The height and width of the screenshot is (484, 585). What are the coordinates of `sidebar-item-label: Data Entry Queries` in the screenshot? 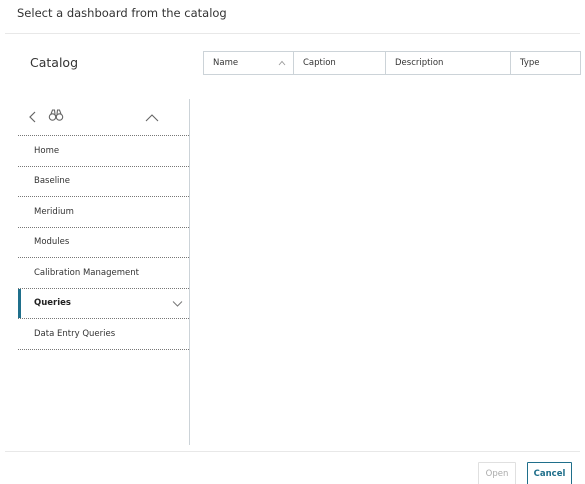 It's located at (75, 333).